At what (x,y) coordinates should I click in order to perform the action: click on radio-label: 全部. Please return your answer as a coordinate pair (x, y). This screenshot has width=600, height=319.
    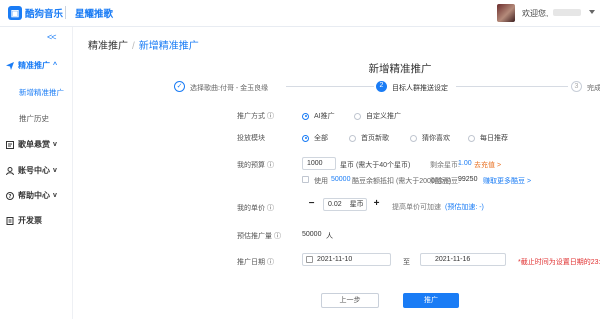
    Looking at the image, I should click on (321, 138).